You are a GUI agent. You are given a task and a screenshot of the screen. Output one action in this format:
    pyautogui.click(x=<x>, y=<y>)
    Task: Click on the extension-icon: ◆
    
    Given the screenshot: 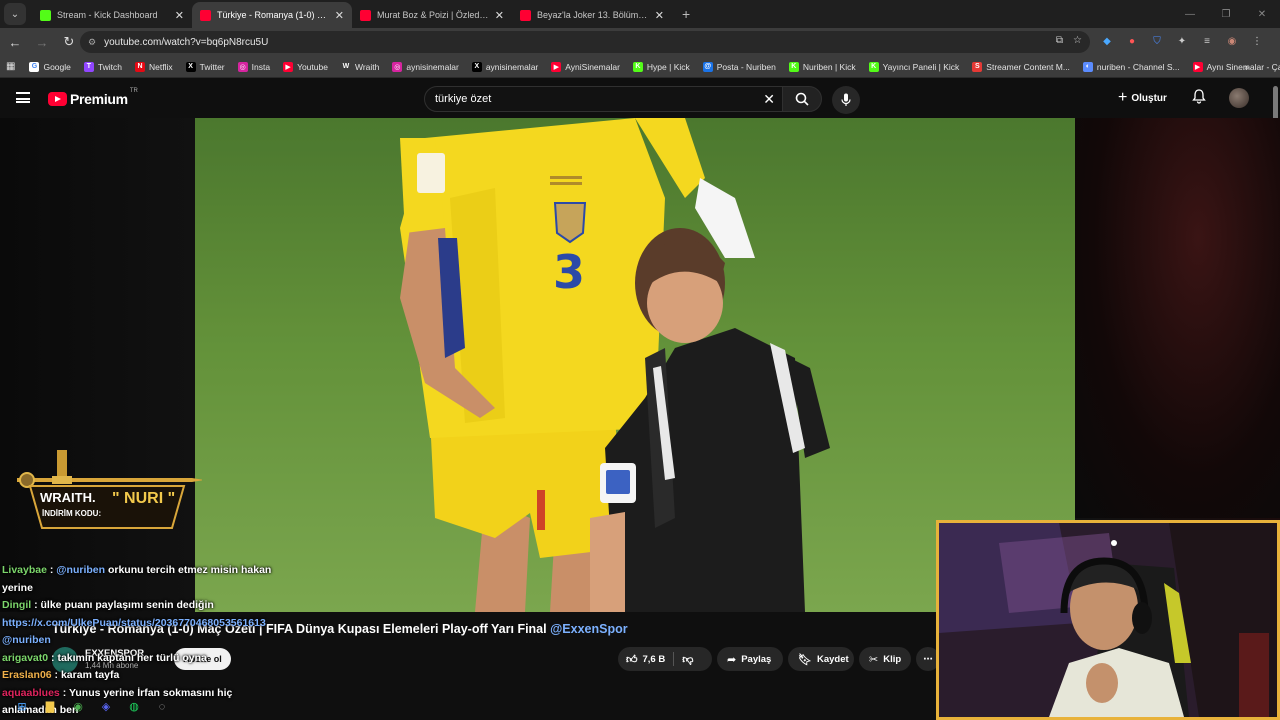 What is the action you would take?
    pyautogui.click(x=1107, y=41)
    